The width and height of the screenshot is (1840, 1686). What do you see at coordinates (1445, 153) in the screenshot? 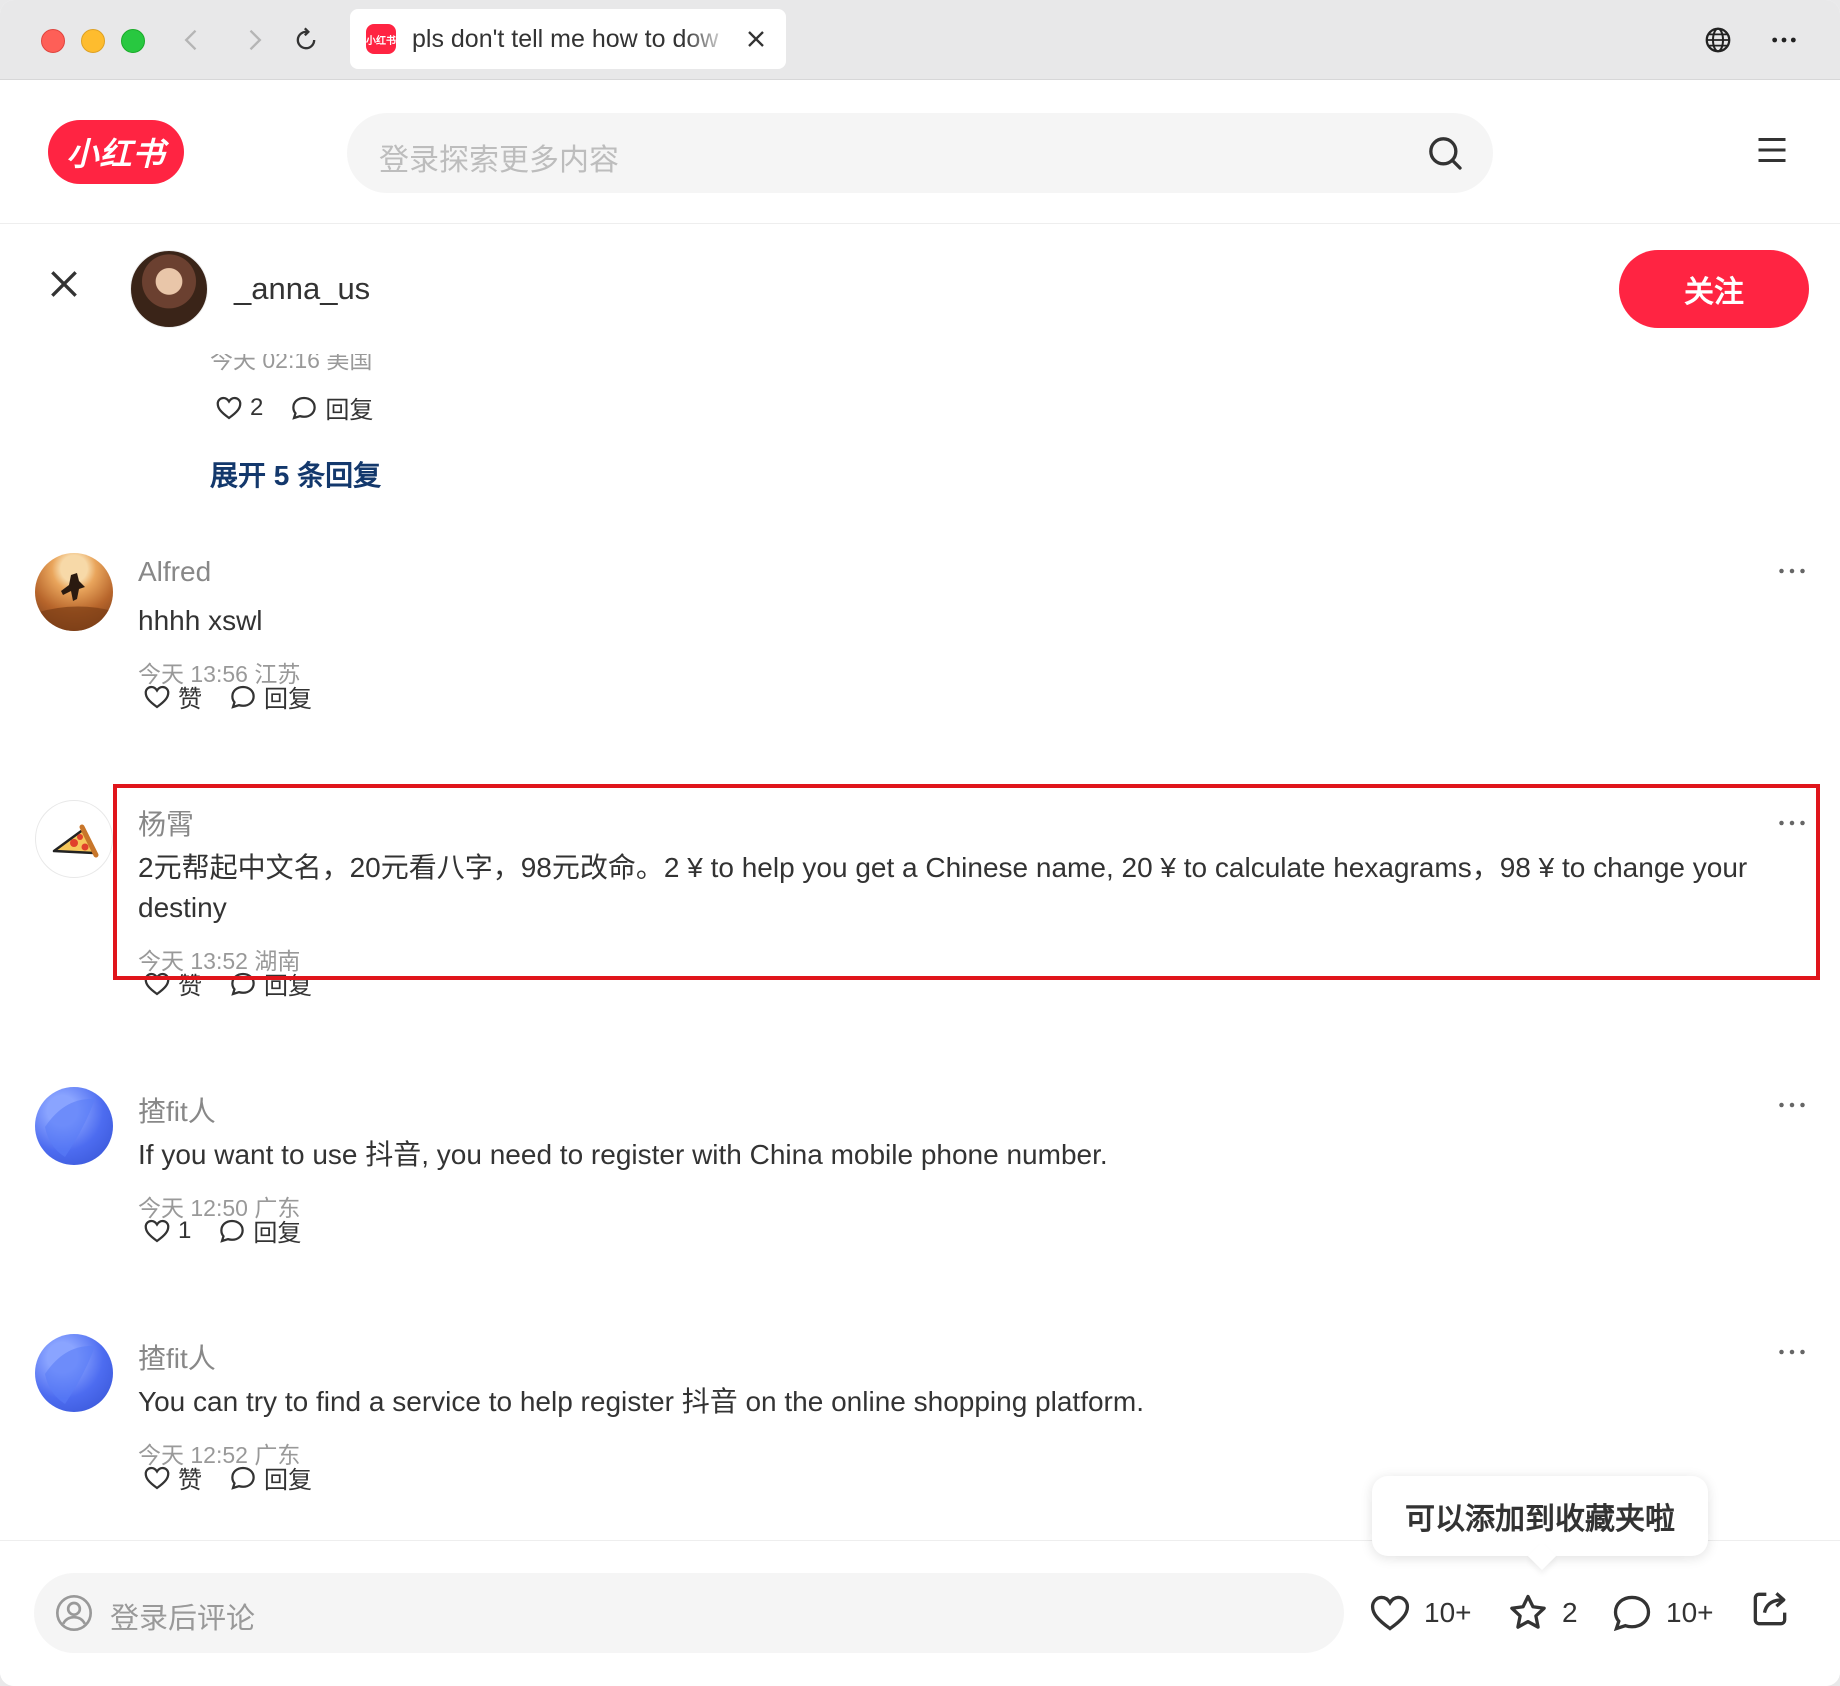
I see `search-icon` at bounding box center [1445, 153].